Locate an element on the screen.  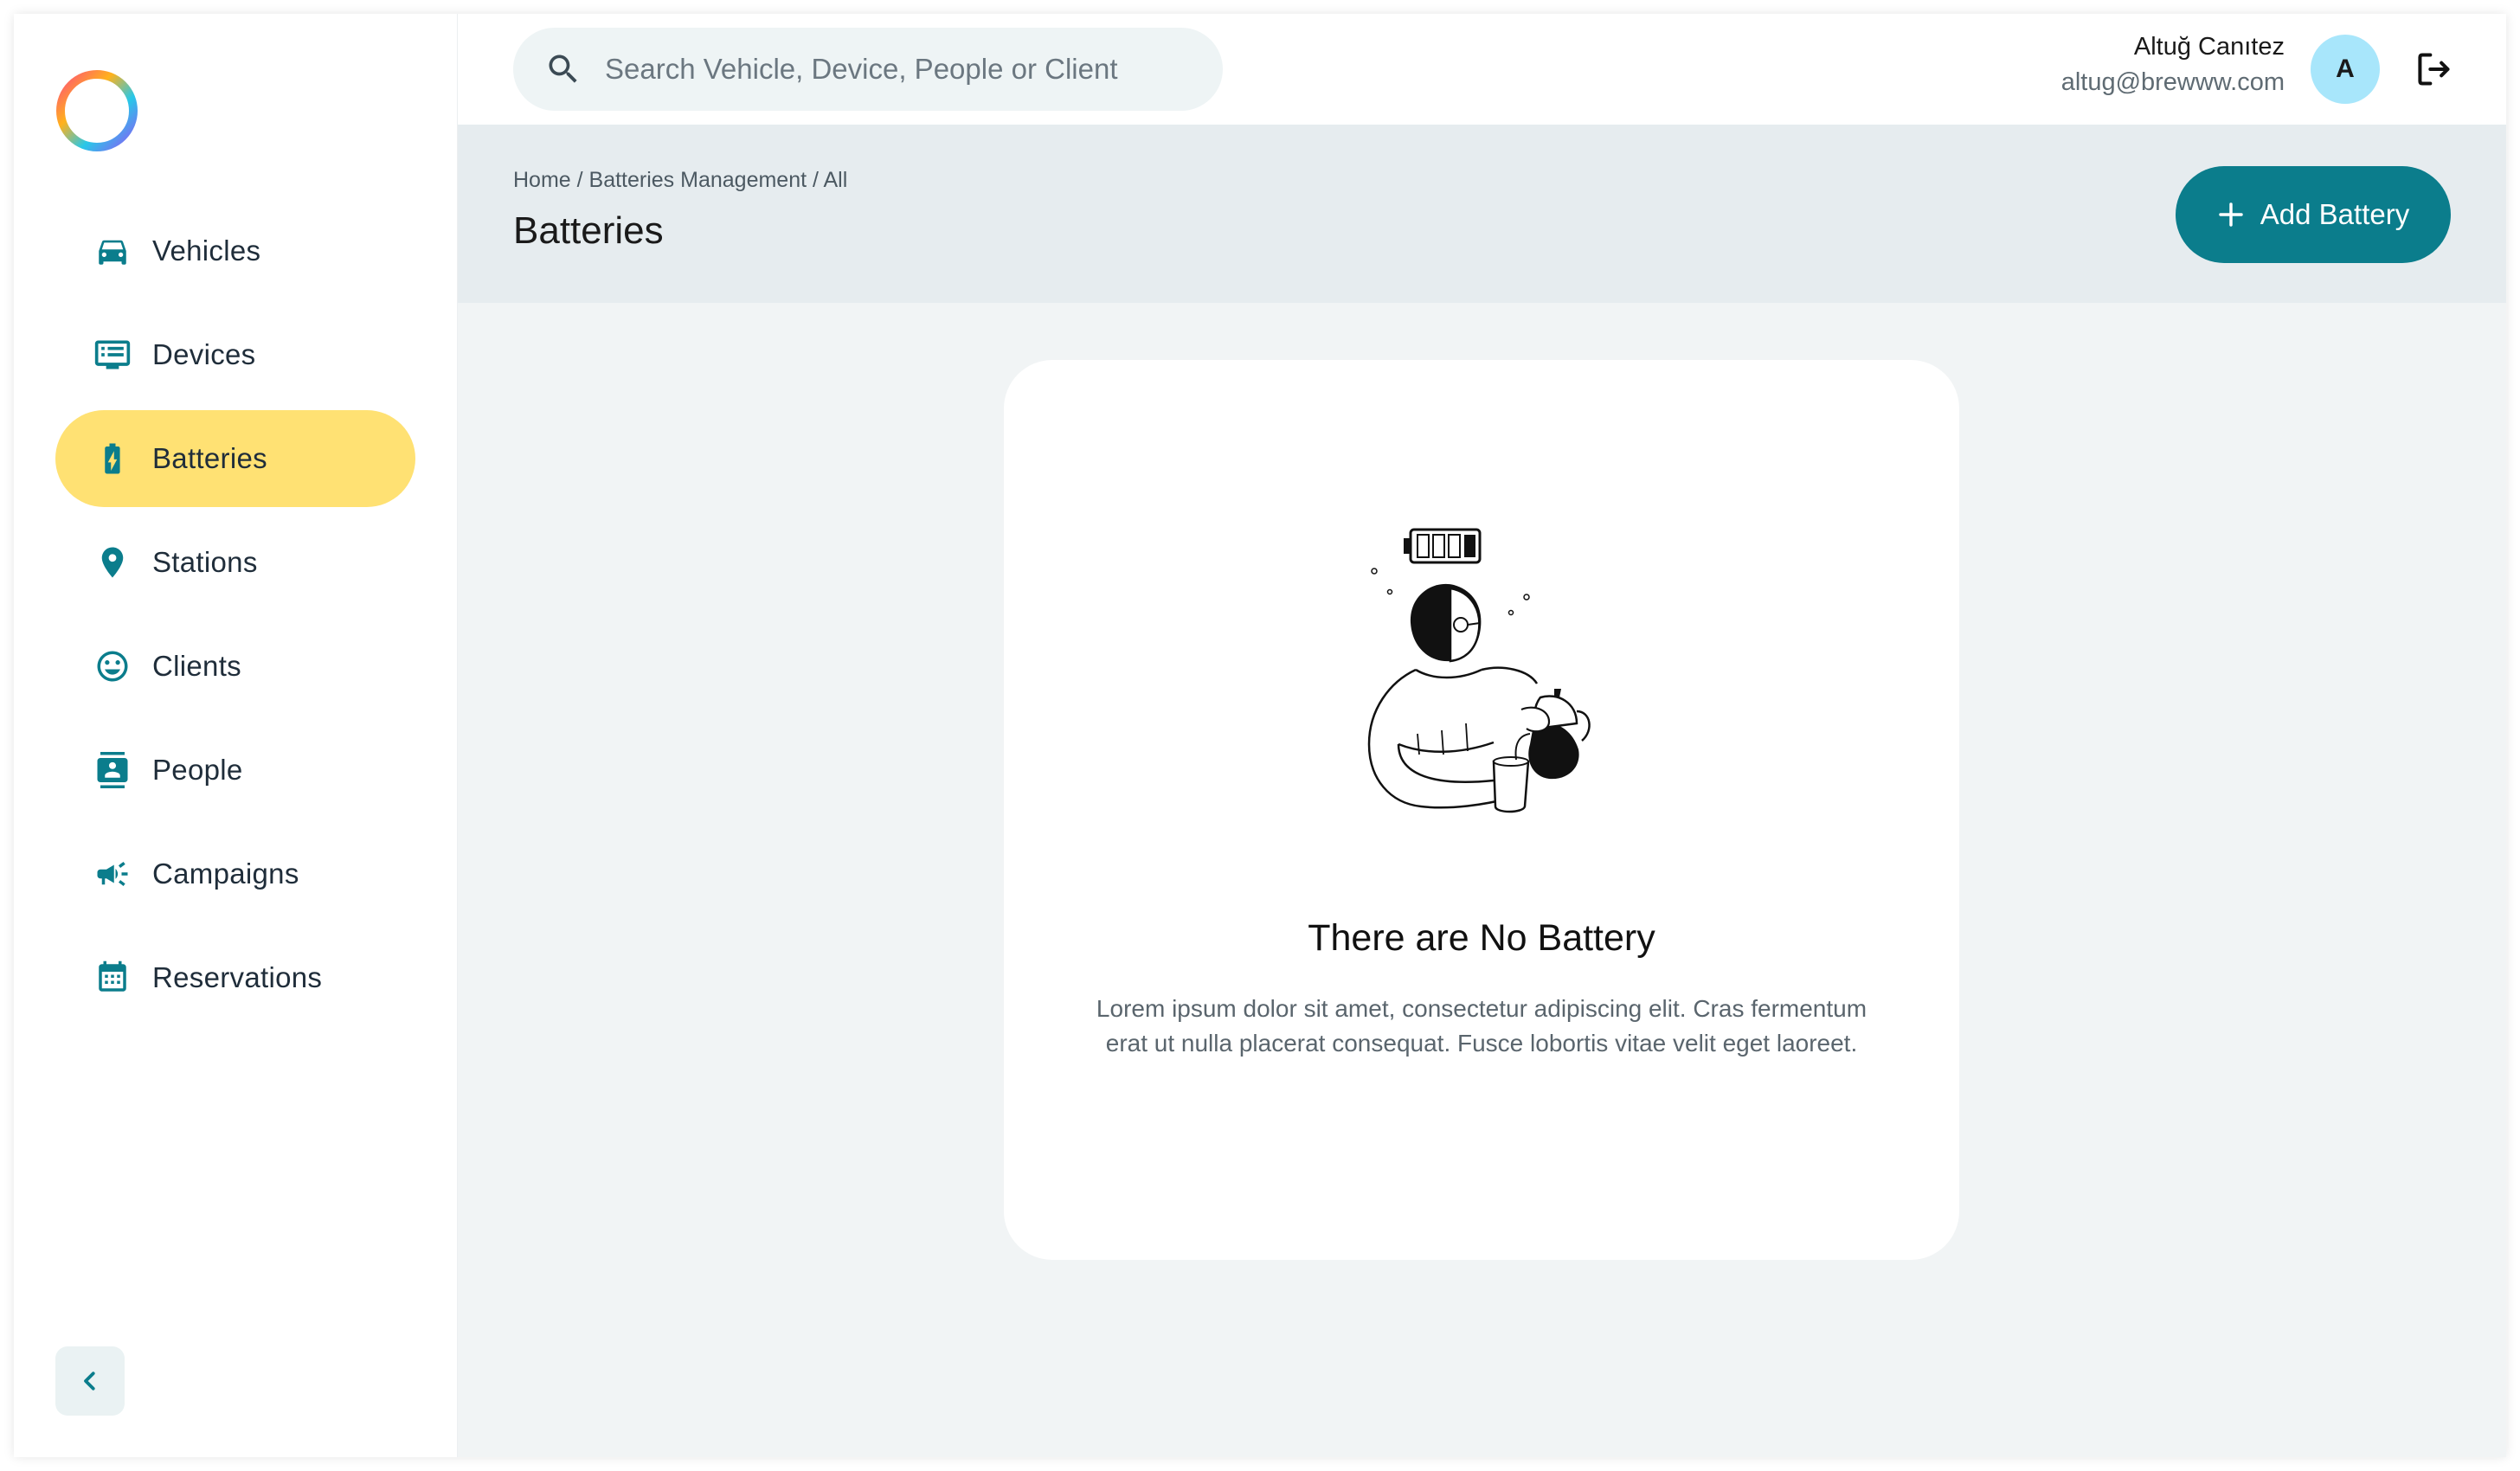
sidebar-item-people: People is located at coordinates (235, 770).